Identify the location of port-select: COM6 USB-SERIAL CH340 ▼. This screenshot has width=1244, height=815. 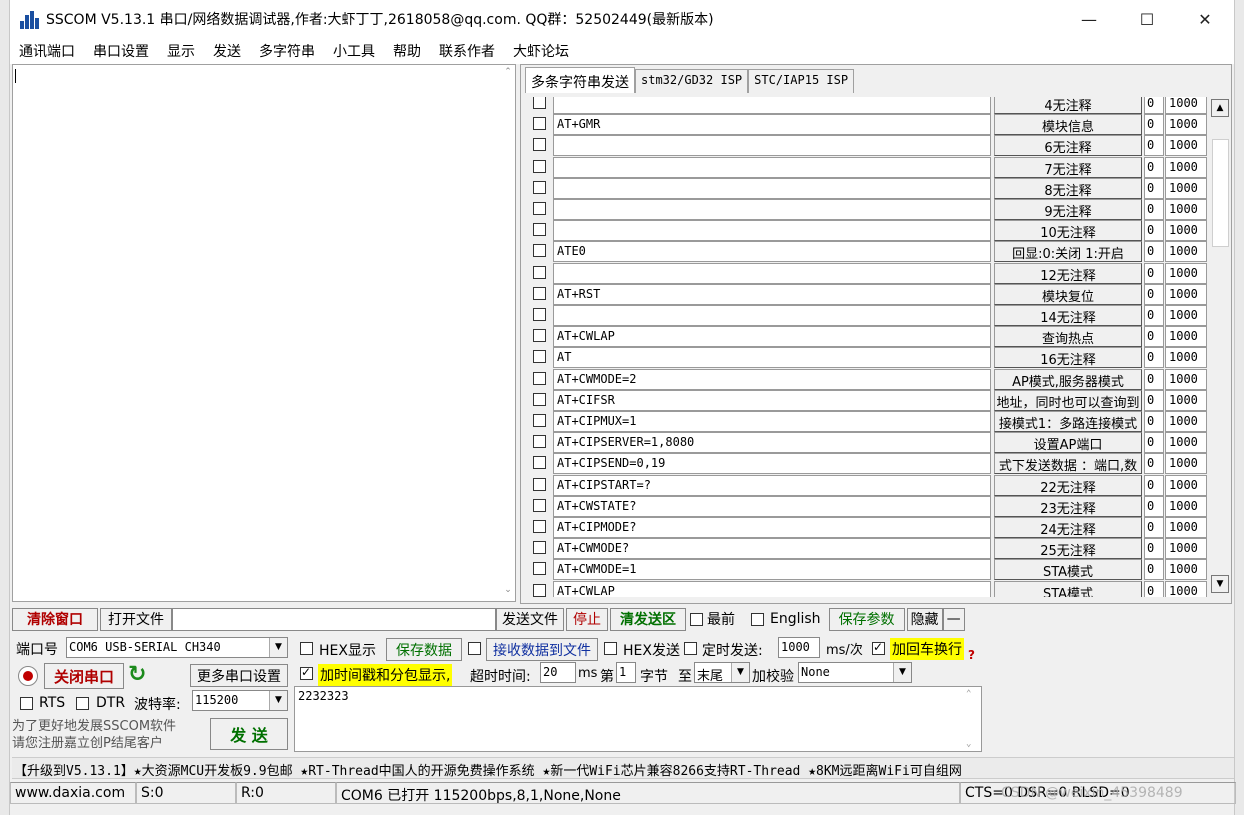
(177, 647).